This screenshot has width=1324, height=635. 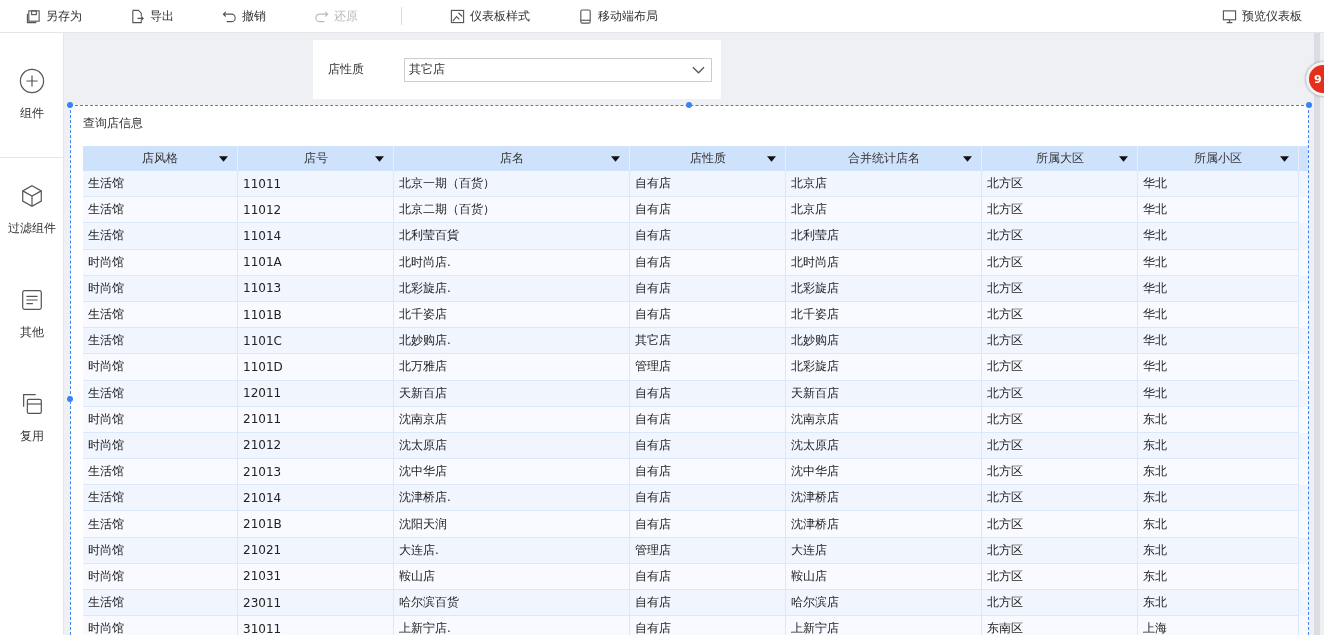 What do you see at coordinates (512, 524) in the screenshot?
I see `table-cell: 沈阳天润` at bounding box center [512, 524].